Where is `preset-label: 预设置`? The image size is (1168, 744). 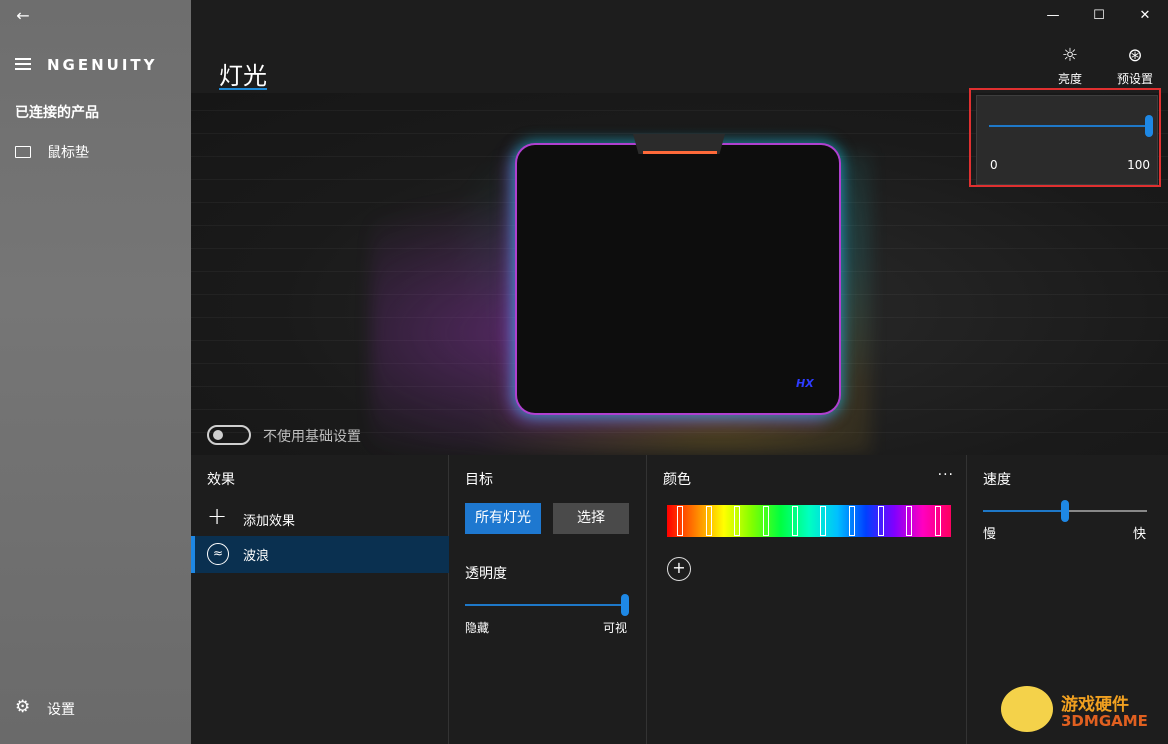
preset-label: 预设置 is located at coordinates (1134, 79).